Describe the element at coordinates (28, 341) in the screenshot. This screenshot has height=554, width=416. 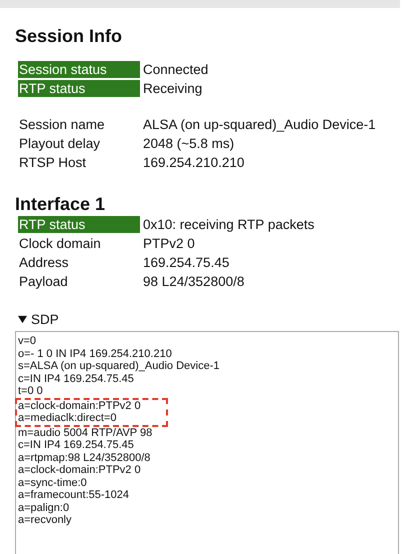
I see `sdp-line: v=0` at that location.